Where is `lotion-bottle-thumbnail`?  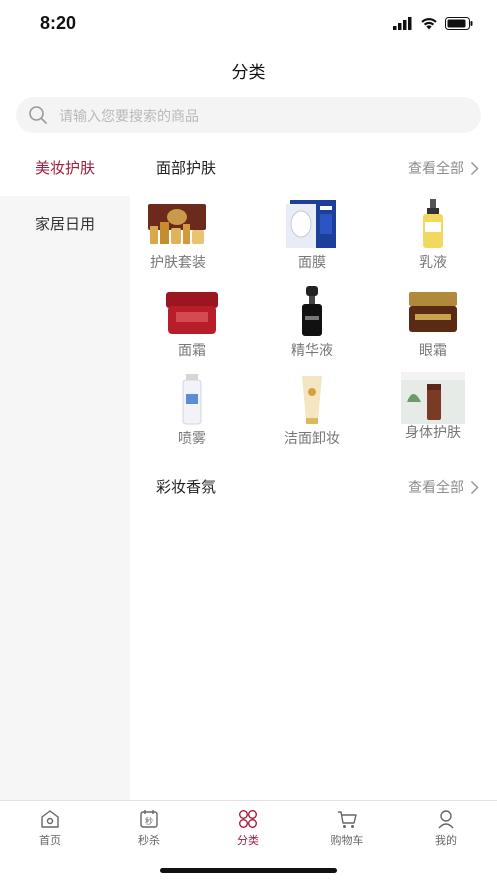
lotion-bottle-thumbnail is located at coordinates (433, 223).